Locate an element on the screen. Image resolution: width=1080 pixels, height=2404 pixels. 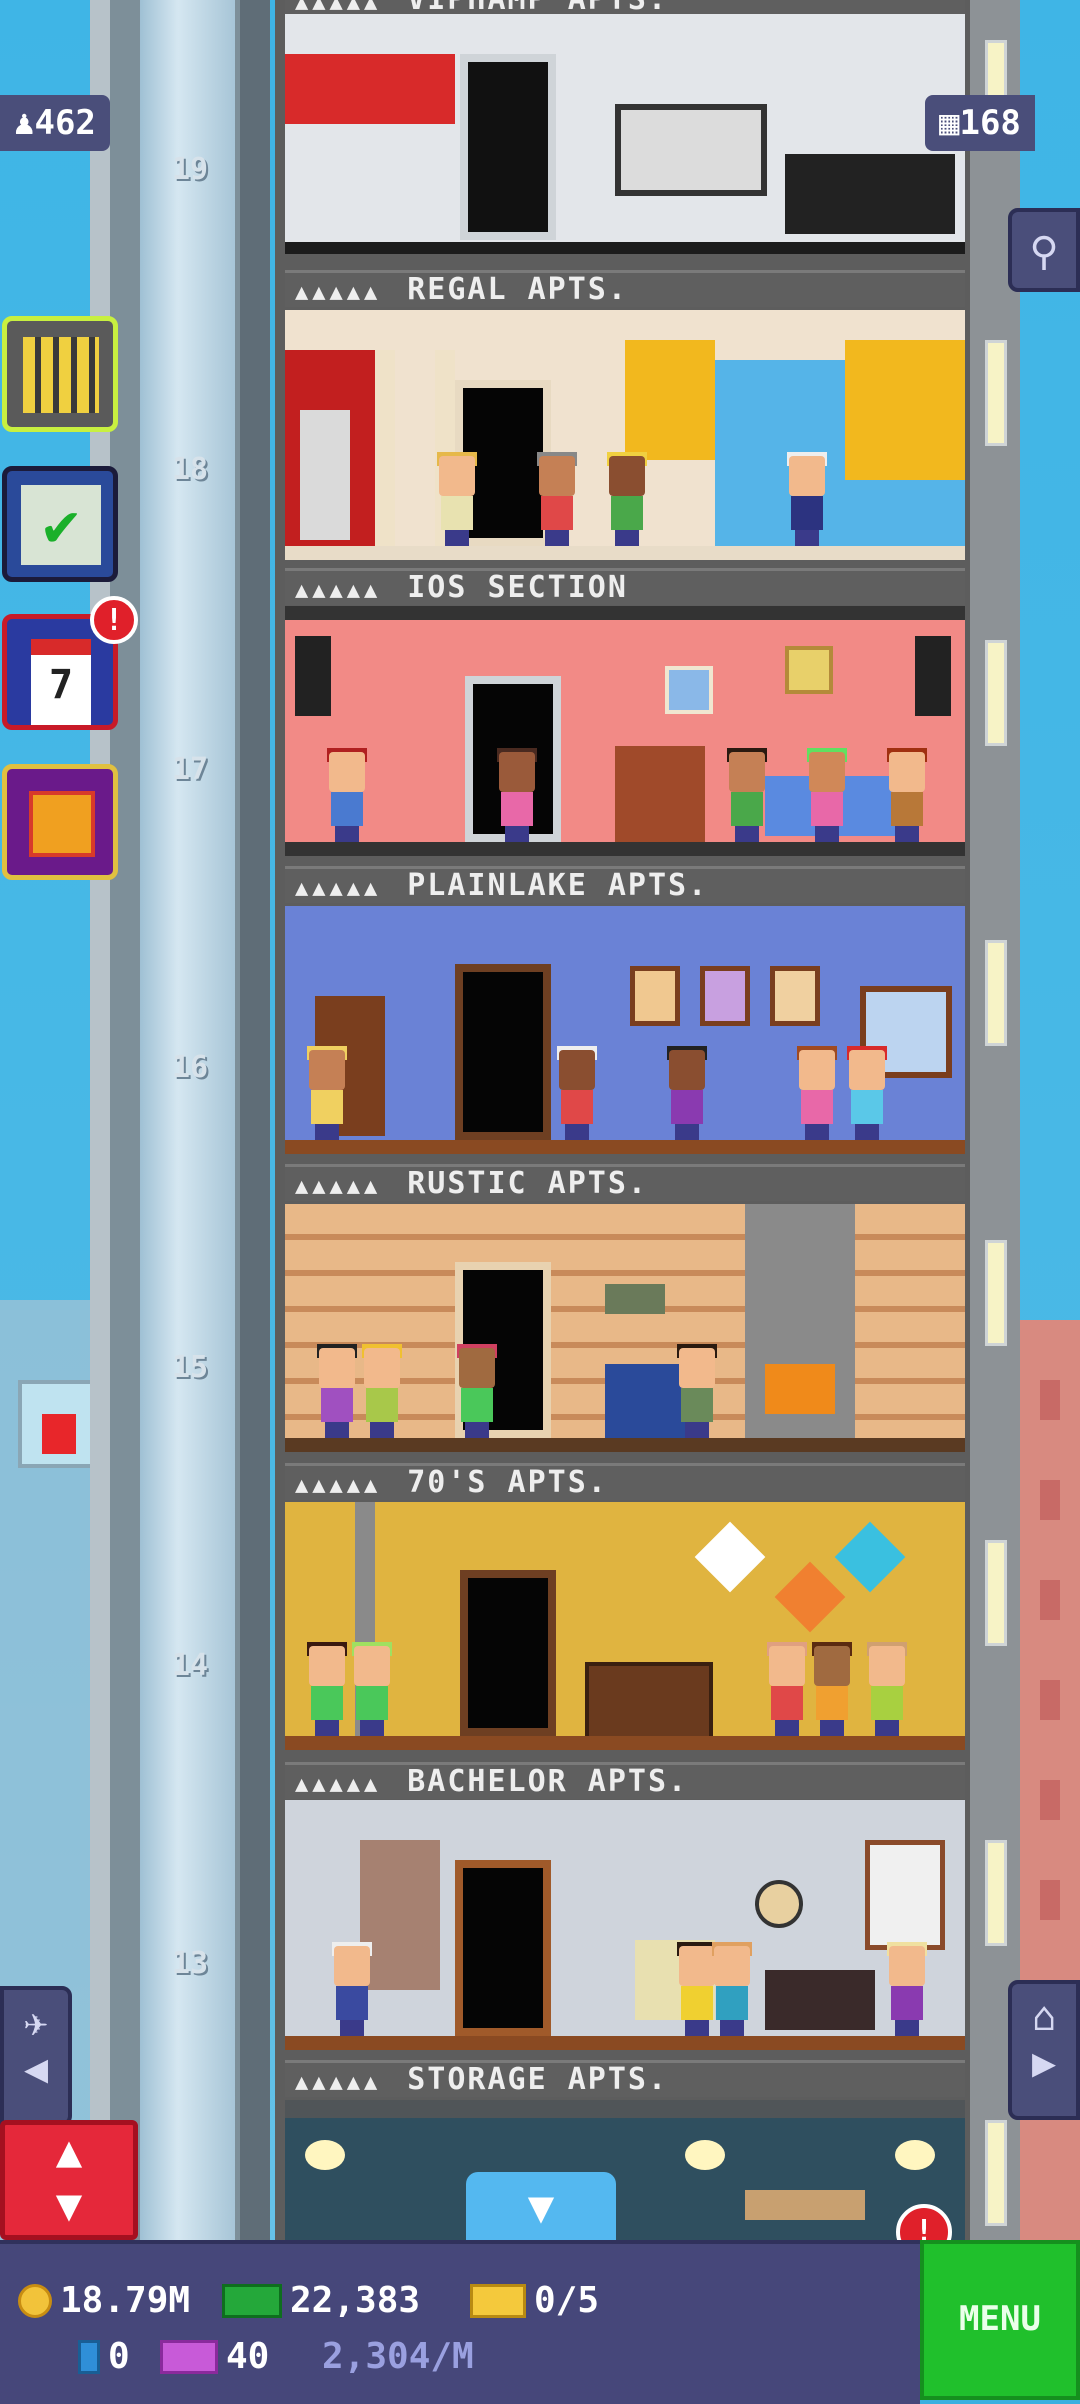
floor-19-room is located at coordinates (625, 134).